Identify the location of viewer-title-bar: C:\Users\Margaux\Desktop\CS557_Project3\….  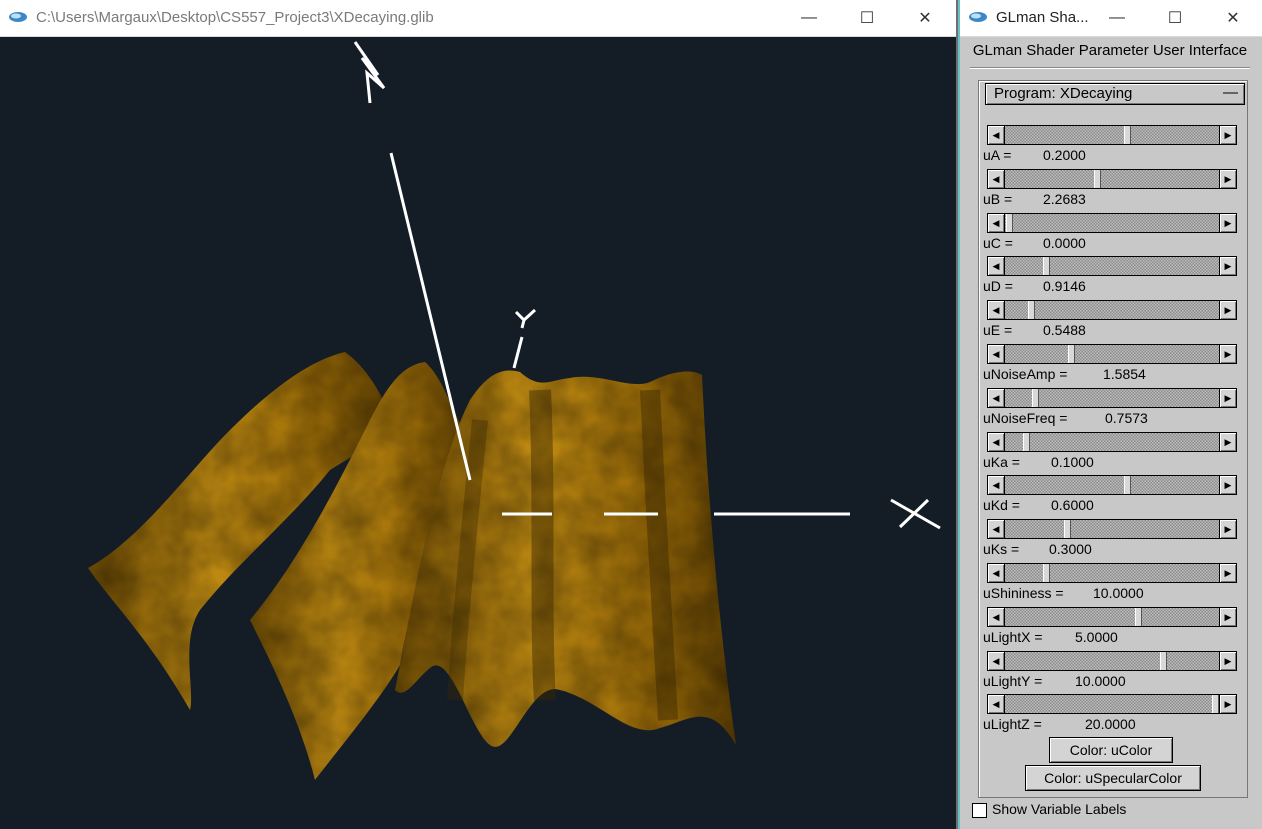
(478, 18).